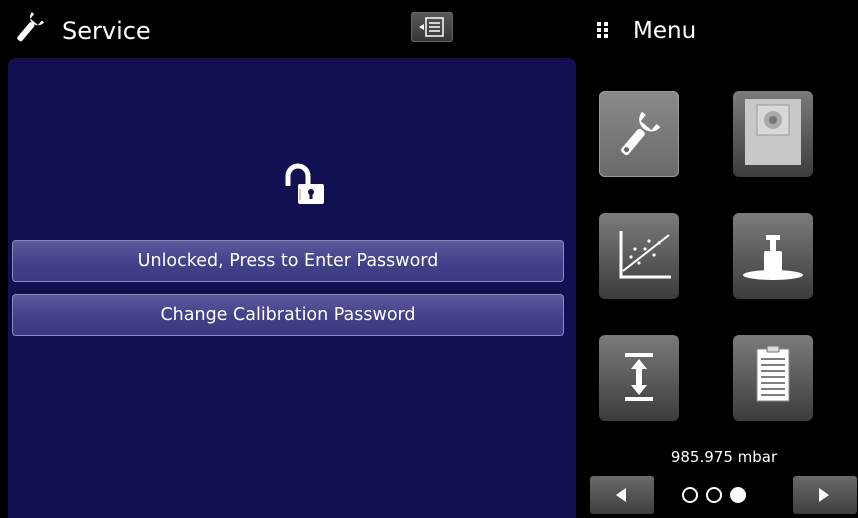 This screenshot has height=518, width=858. I want to click on menu-tile-range, so click(639, 378).